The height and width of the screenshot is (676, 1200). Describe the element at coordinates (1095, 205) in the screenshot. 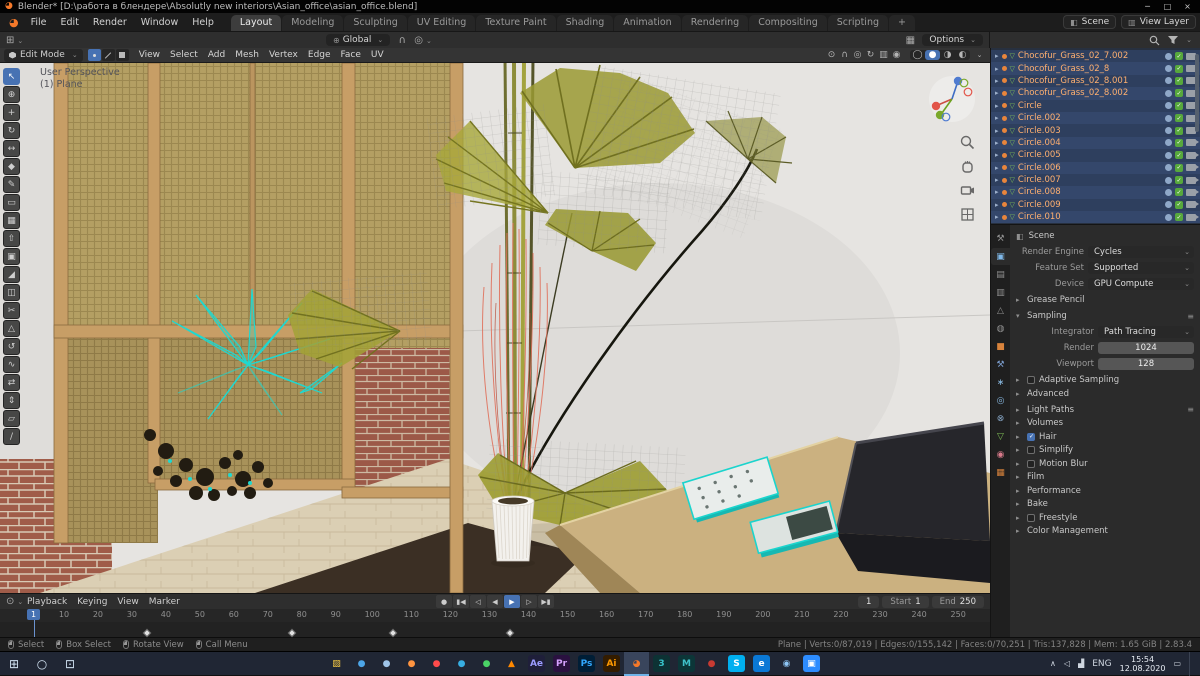

I see `outliner-item: Circle.009` at that location.